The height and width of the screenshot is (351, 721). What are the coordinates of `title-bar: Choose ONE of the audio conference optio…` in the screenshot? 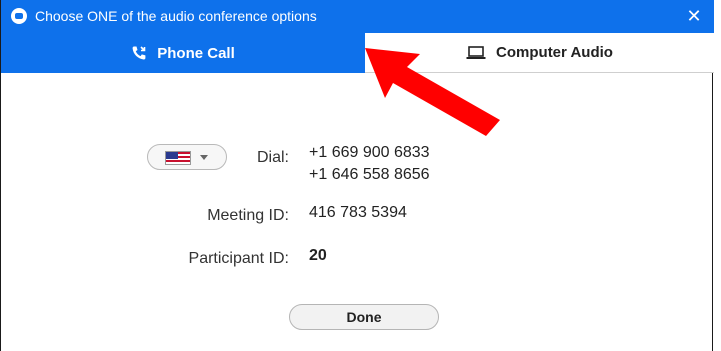 It's located at (357, 16).